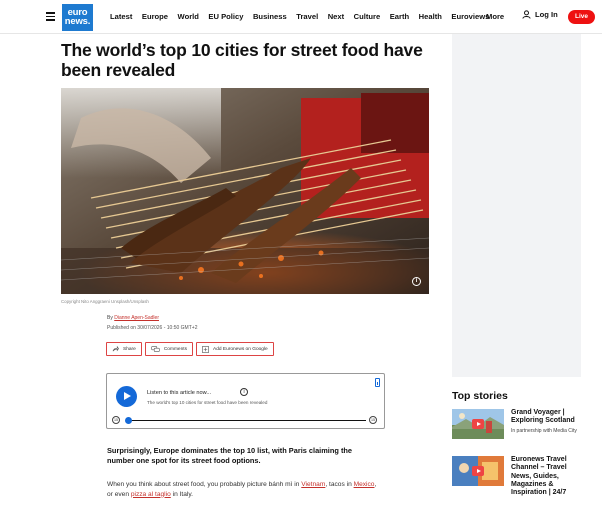 Image resolution: width=602 pixels, height=513 pixels. Describe the element at coordinates (307, 16) in the screenshot. I see `nav-item-travel: Travel` at that location.